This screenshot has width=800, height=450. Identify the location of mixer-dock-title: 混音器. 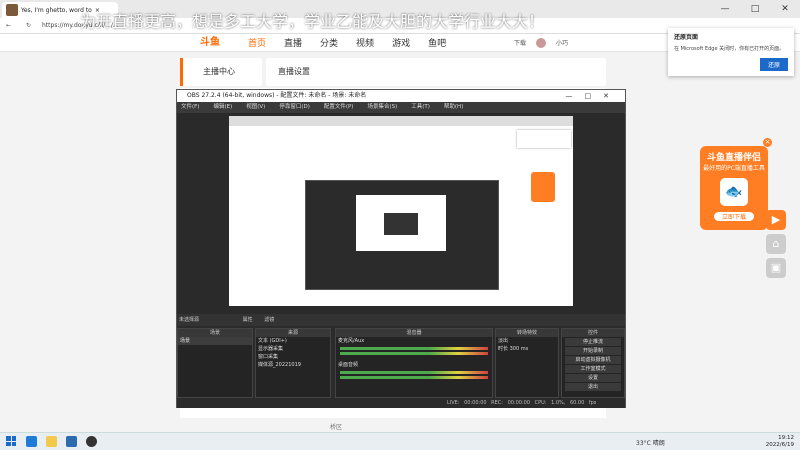
(414, 333).